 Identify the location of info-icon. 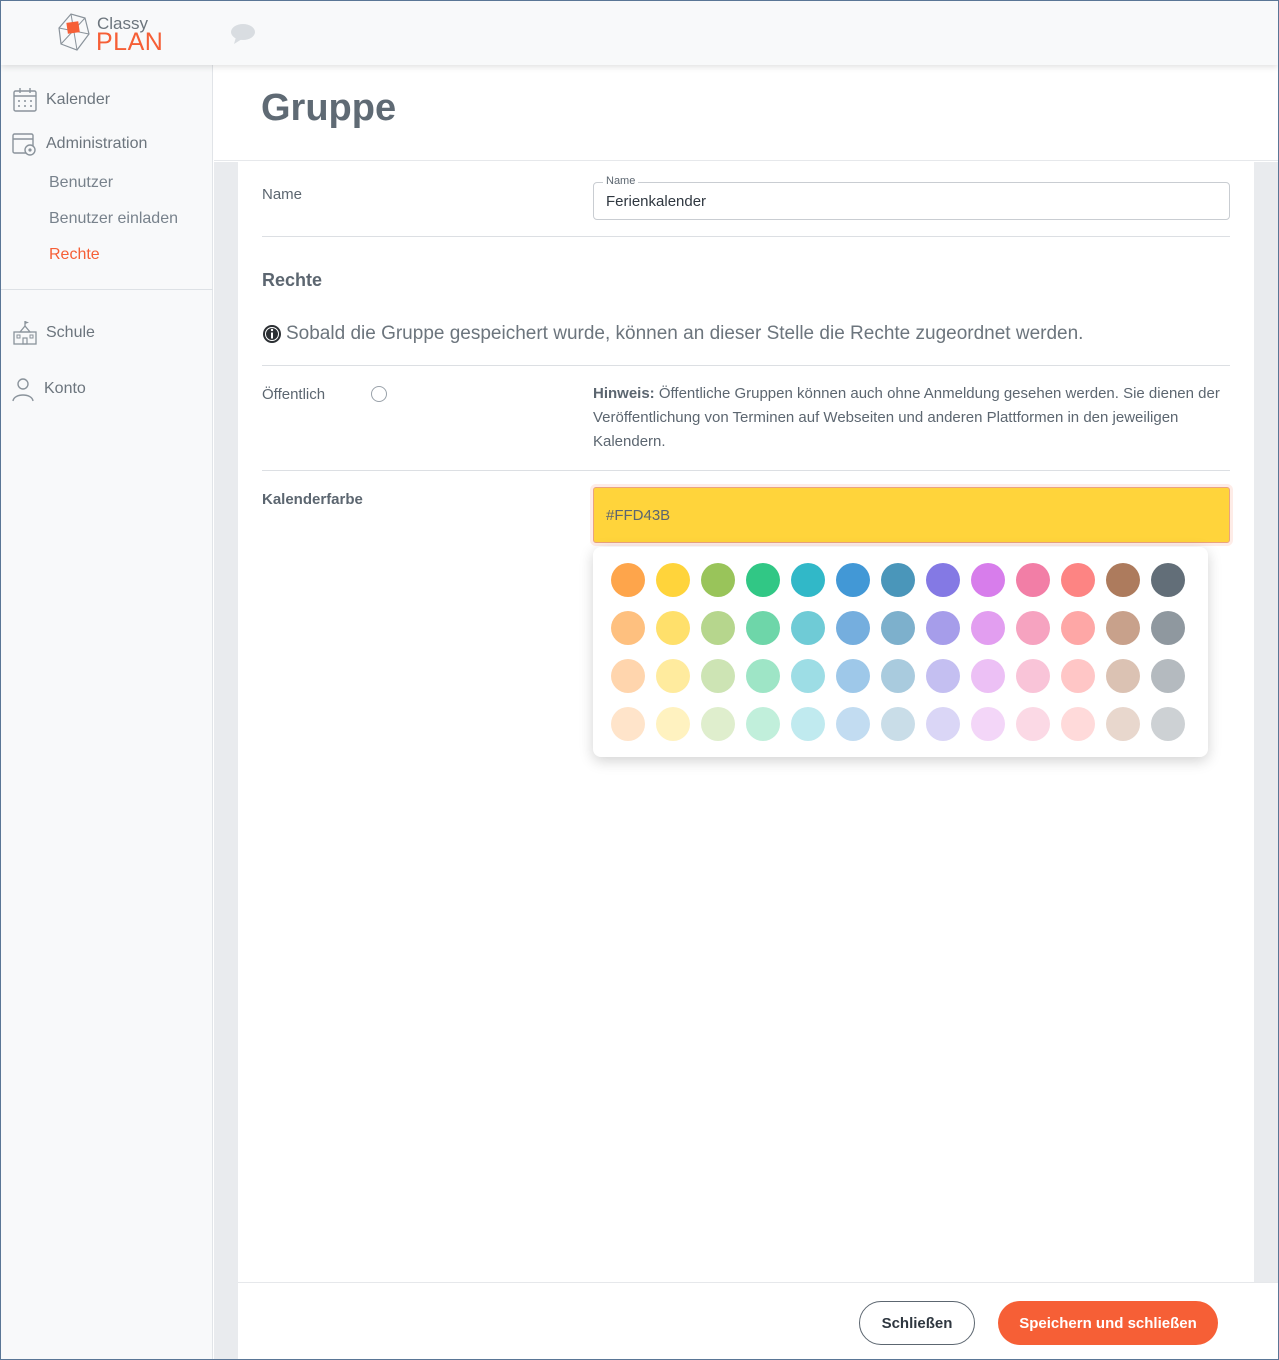
(272, 334).